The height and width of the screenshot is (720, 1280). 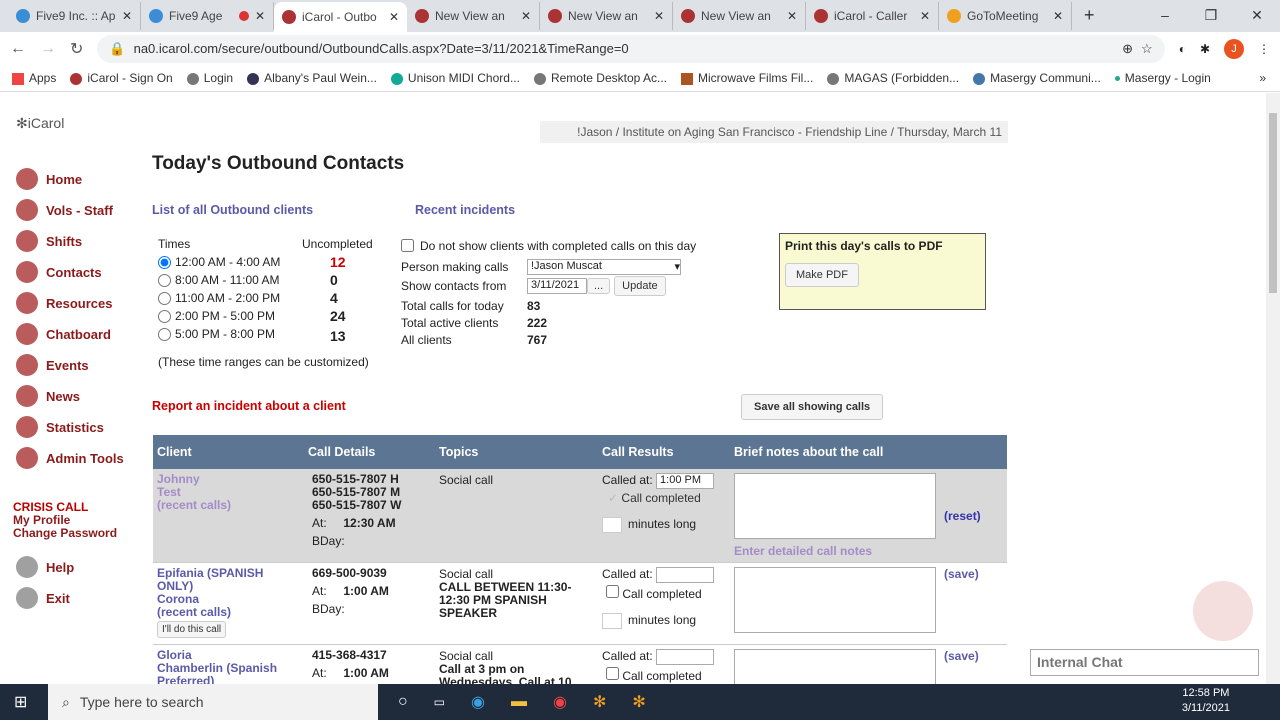 What do you see at coordinates (228, 667) in the screenshot?
I see `client-name: Gloria Chamberlin (Spanish Preferred)` at bounding box center [228, 667].